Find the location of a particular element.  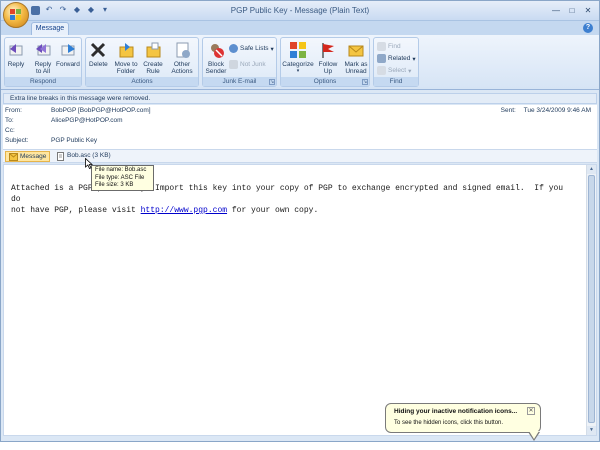

create-rule-button: Create Rule is located at coordinates (153, 58).